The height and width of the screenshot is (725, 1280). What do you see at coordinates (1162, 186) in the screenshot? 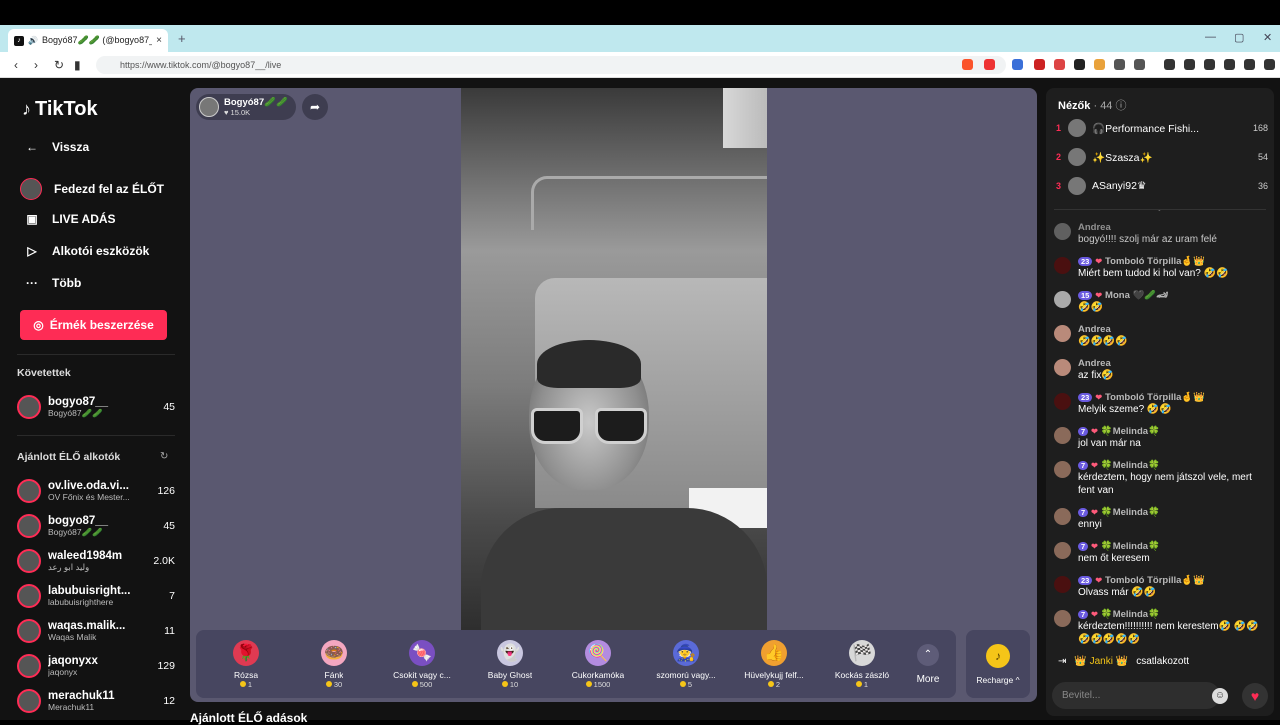
I see `top-viewer: 3 ASanyi92♛ 36` at bounding box center [1162, 186].